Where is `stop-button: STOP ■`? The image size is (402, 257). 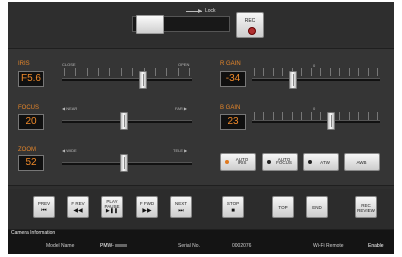
stop-button: STOP ■ is located at coordinates (233, 207).